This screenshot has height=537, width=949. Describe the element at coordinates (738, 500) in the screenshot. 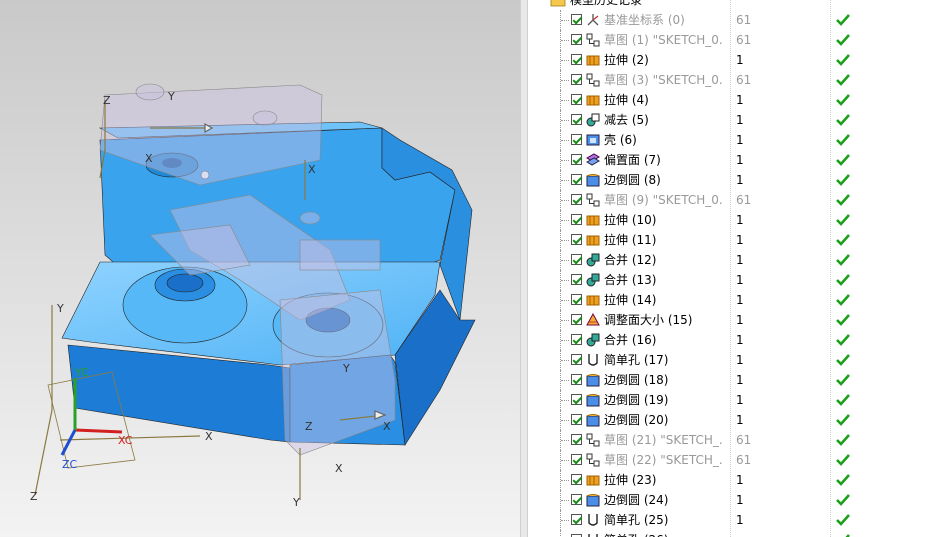

I see `feature-row: 边倒圆 (24) 1` at that location.